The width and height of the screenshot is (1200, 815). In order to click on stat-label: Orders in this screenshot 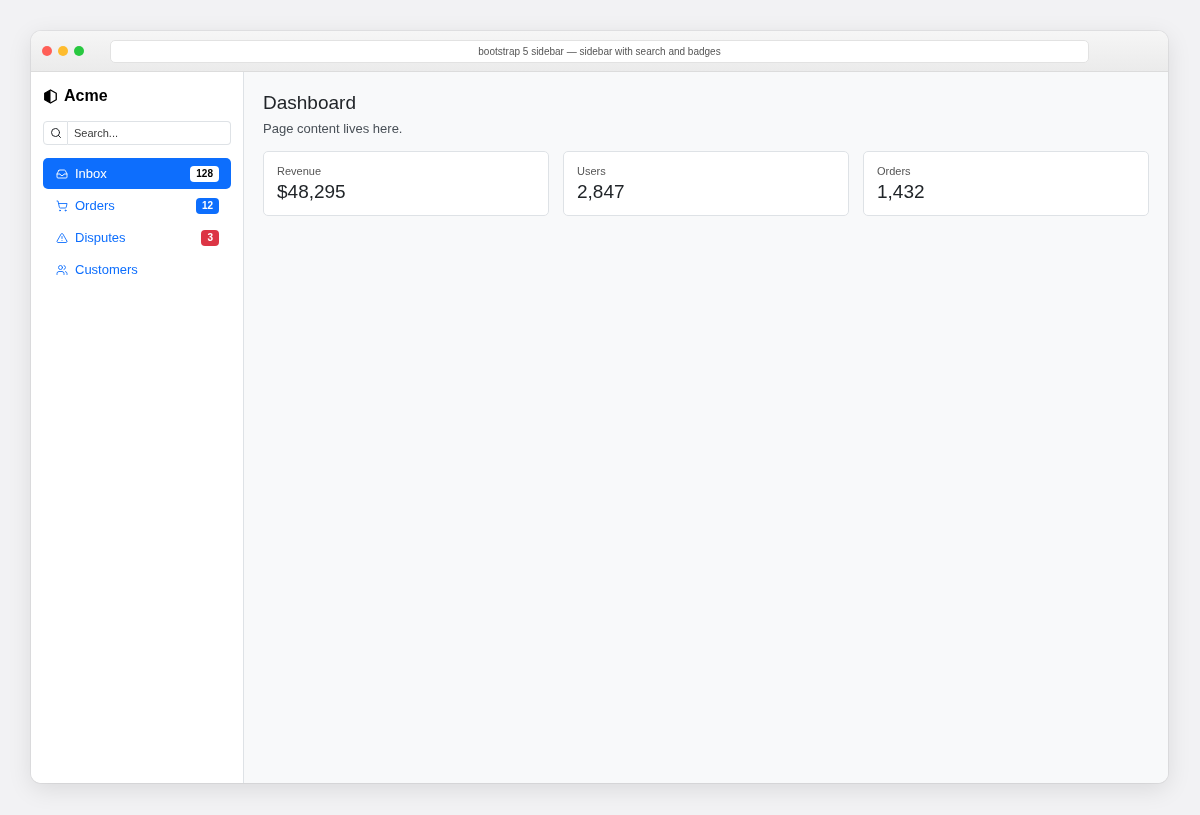, I will do `click(894, 171)`.